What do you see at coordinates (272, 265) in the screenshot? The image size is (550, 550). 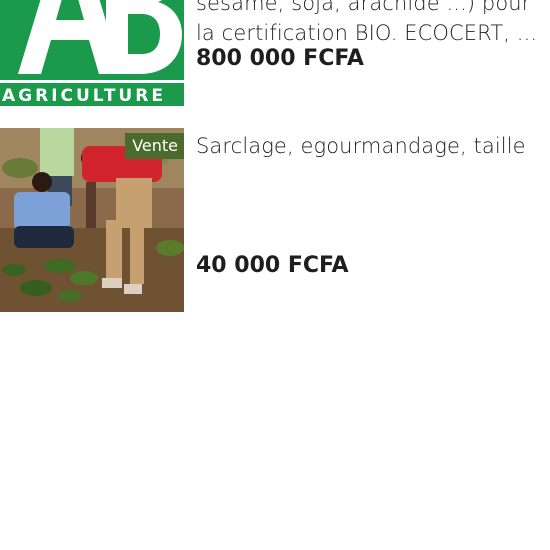 I see `listing-price: 40 000 FCFA` at bounding box center [272, 265].